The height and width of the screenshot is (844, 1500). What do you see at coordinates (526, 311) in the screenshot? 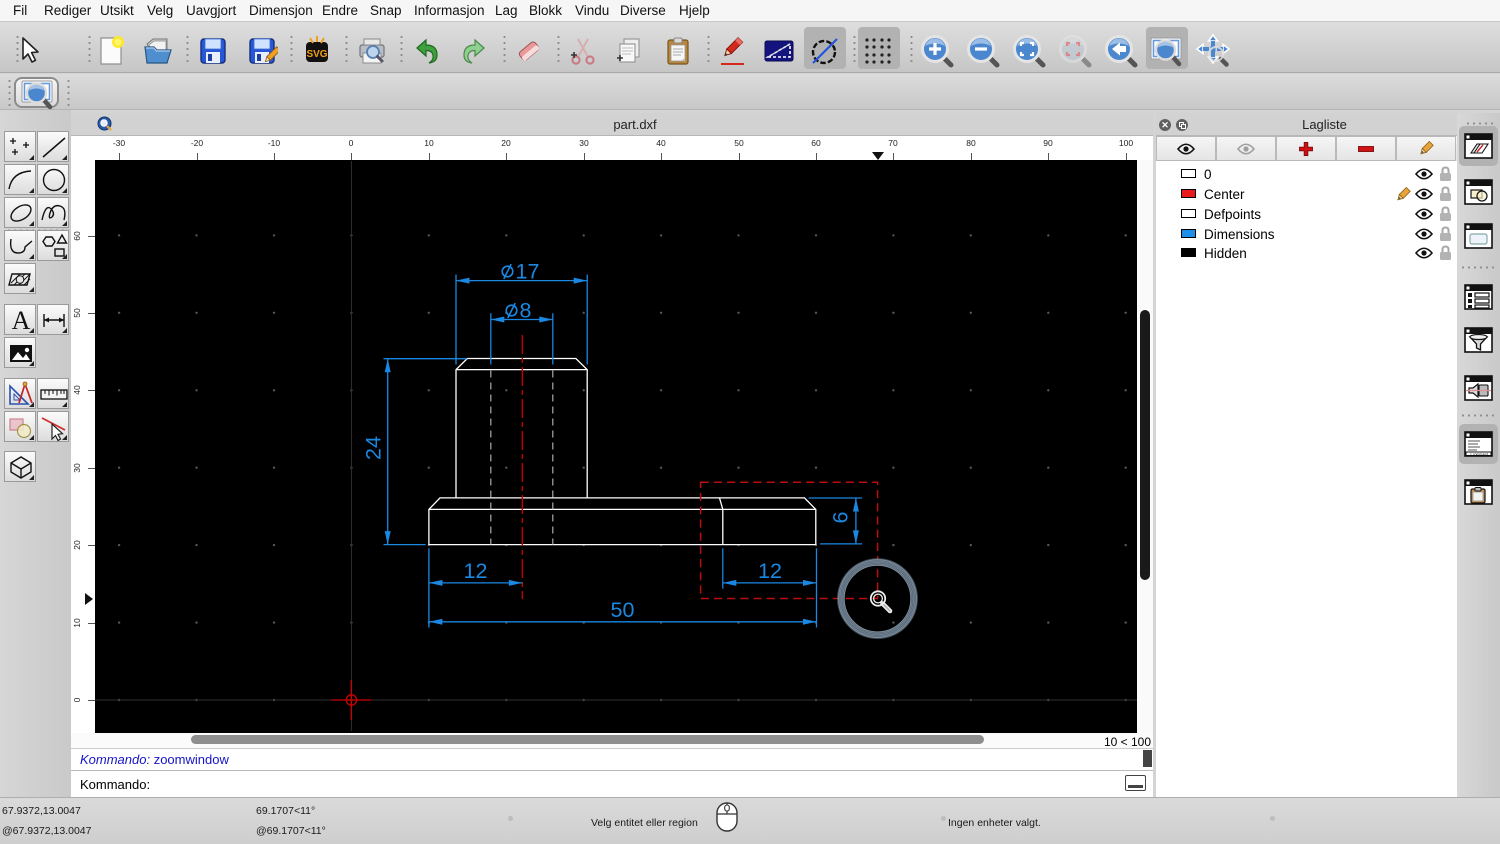
I see `svg-text: 8` at bounding box center [526, 311].